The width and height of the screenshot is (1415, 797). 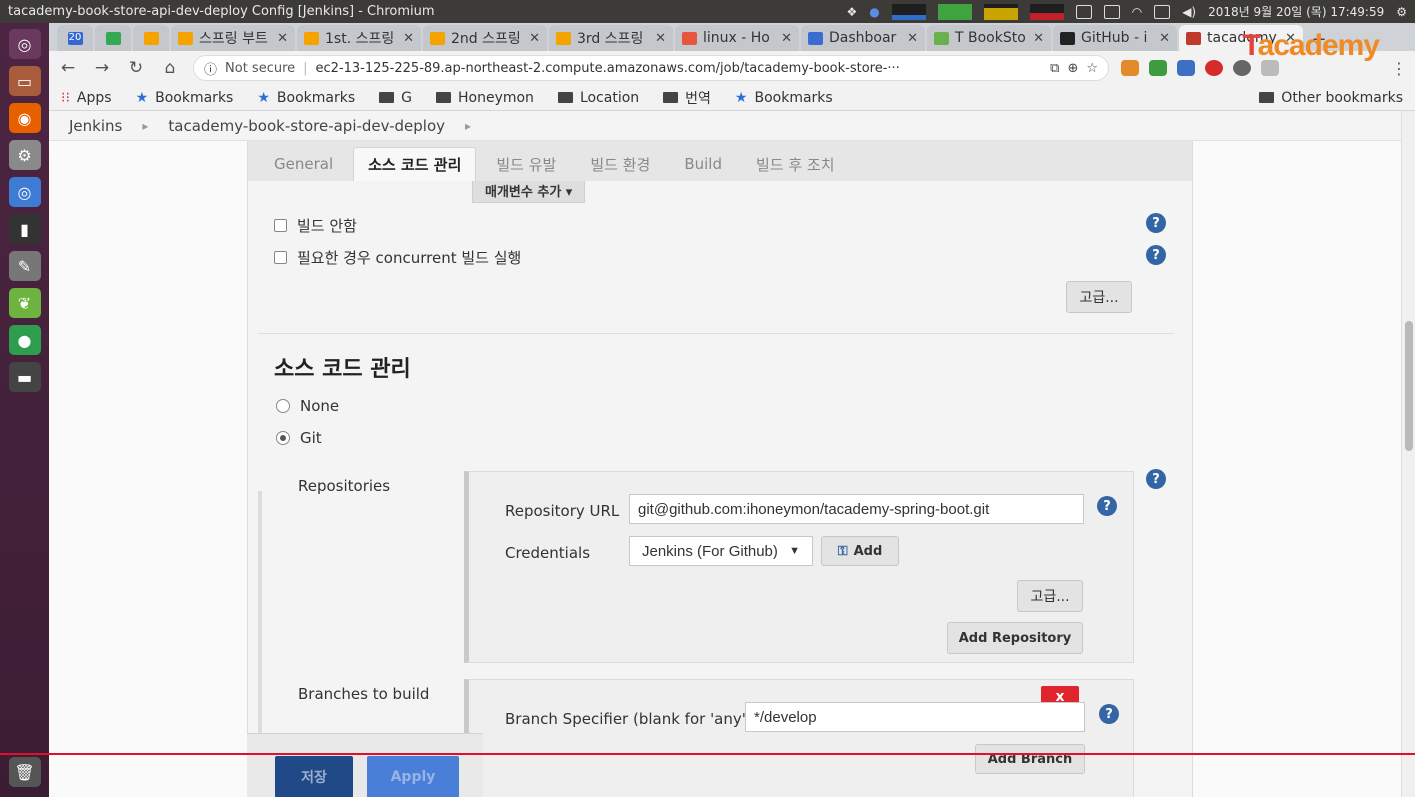 What do you see at coordinates (1115, 38) in the screenshot?
I see `browser-tab: GitHub - i ✕` at bounding box center [1115, 38].